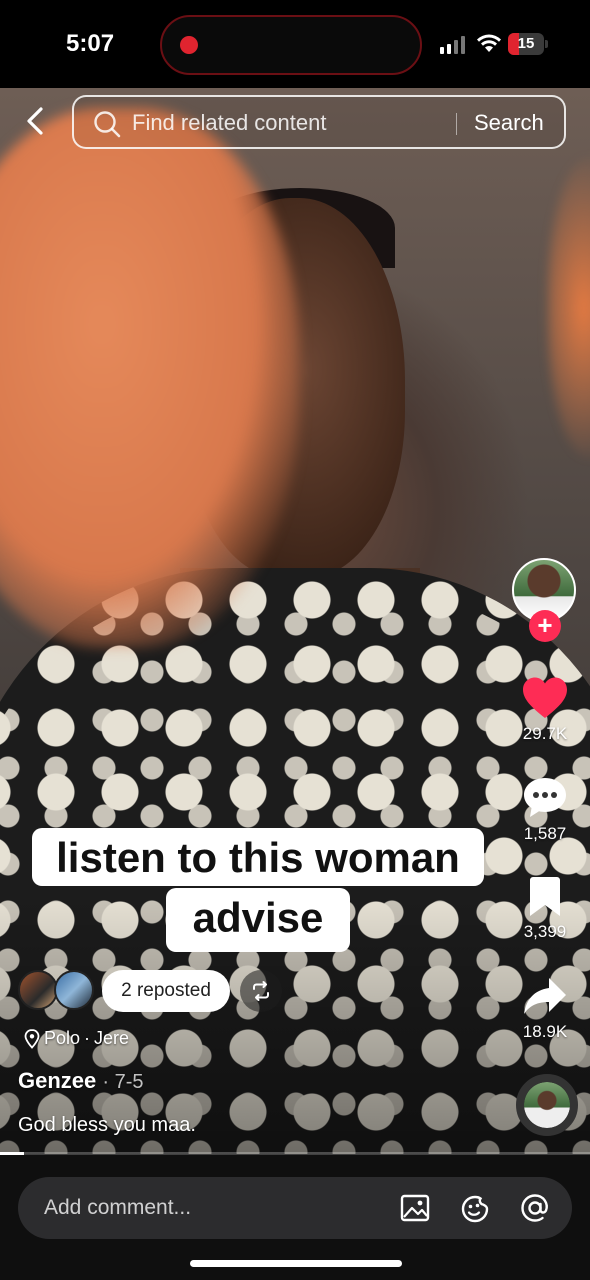 This screenshot has height=1280, width=590. I want to click on share-button: 18.9K, so click(545, 1009).